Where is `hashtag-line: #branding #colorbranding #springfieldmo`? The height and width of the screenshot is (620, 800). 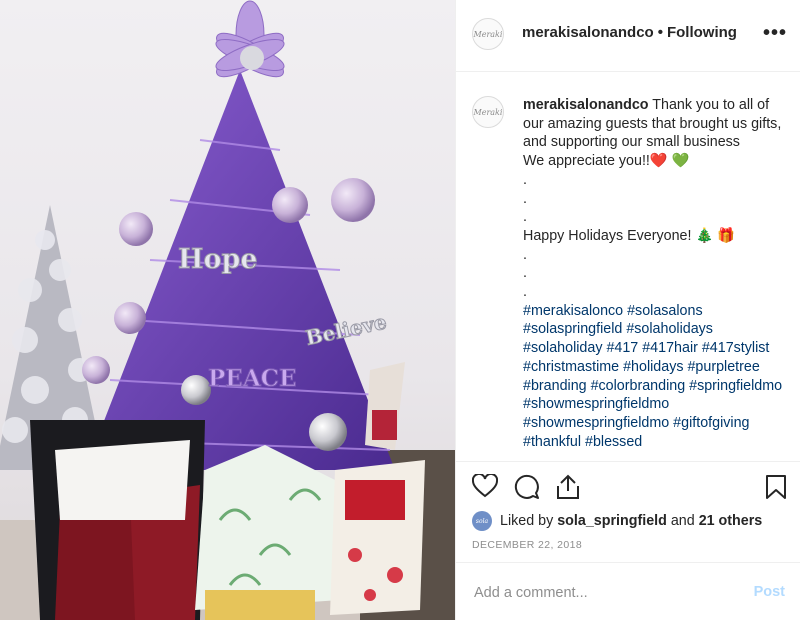
hashtag-line: #branding #colorbranding #springfieldmo is located at coordinates (657, 386).